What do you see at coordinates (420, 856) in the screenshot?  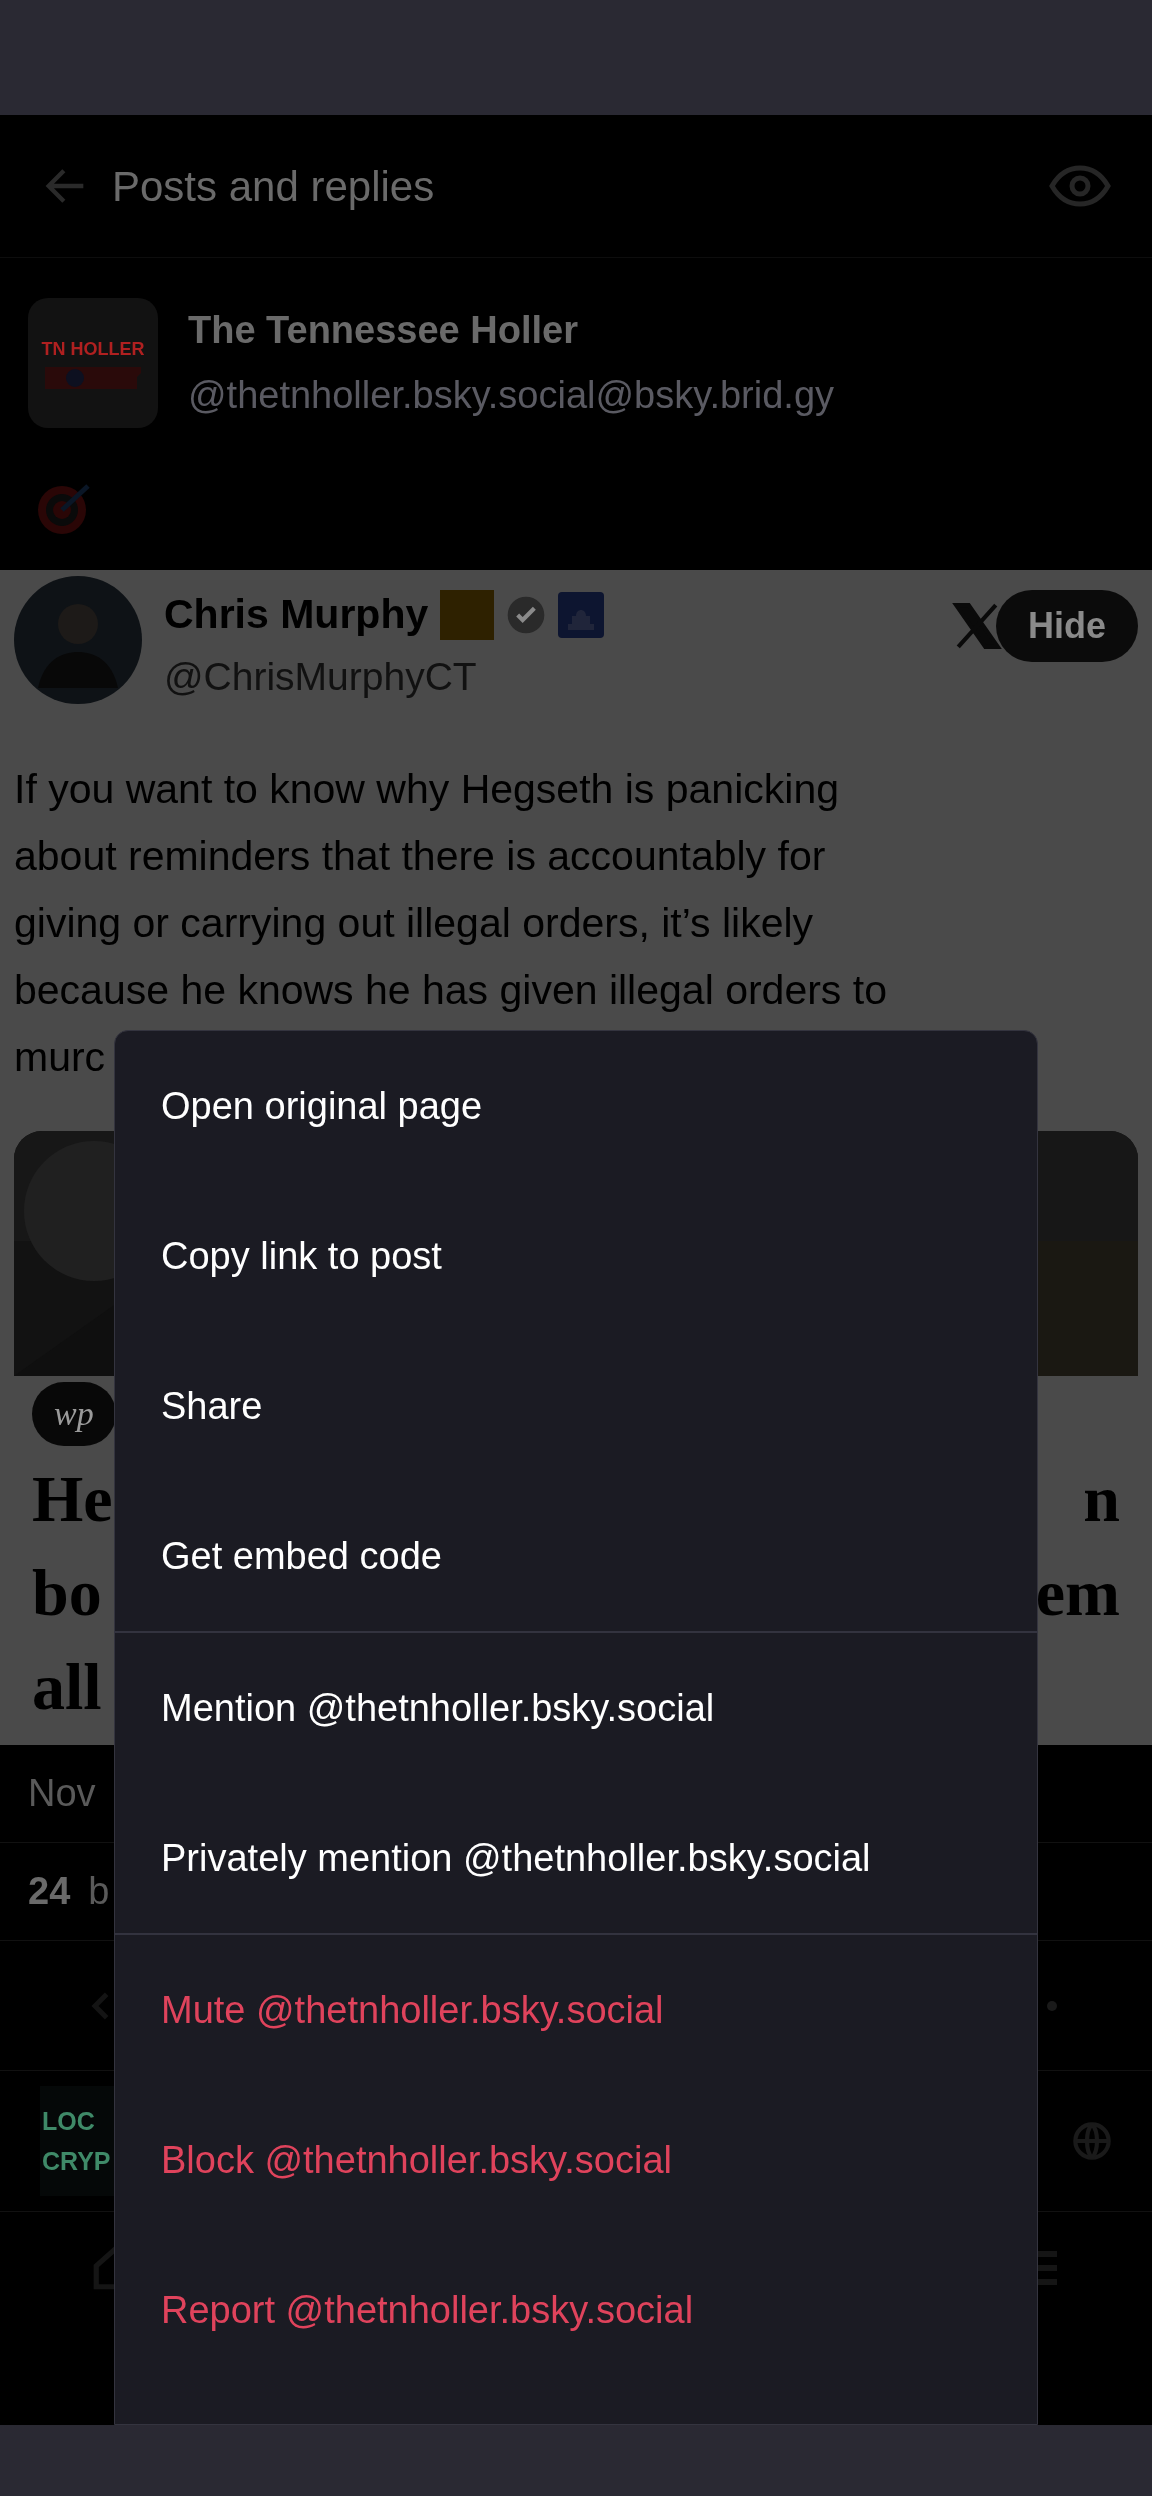 I see `post-text-line: about reminders that there is accountably for` at bounding box center [420, 856].